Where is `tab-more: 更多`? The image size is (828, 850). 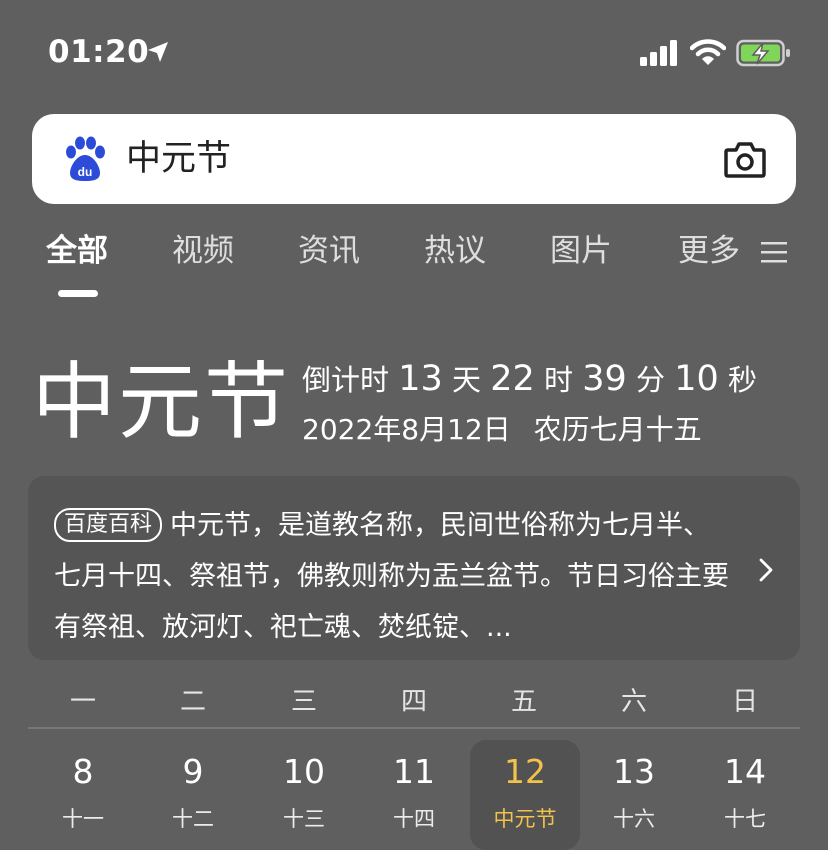 tab-more: 更多 is located at coordinates (709, 251).